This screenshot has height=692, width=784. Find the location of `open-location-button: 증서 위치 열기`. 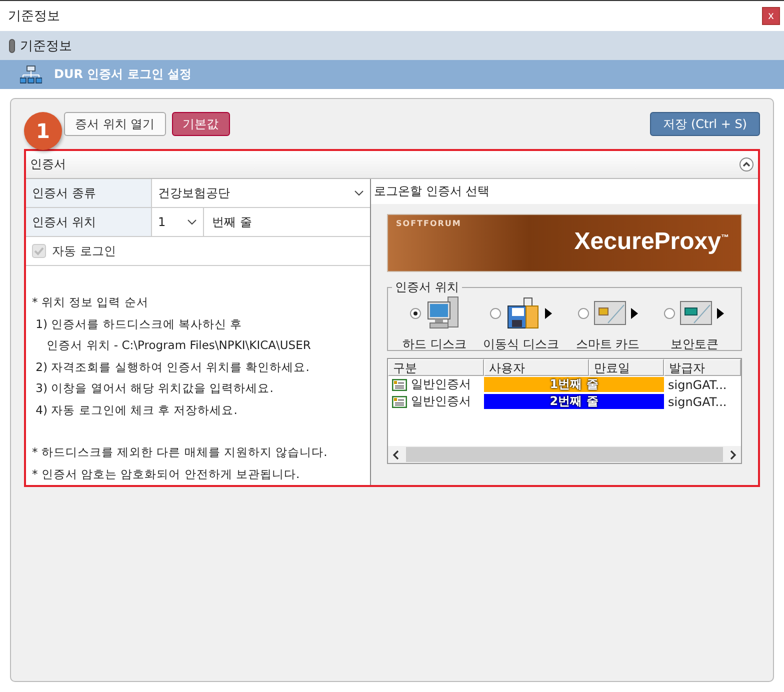

open-location-button: 증서 위치 열기 is located at coordinates (115, 124).